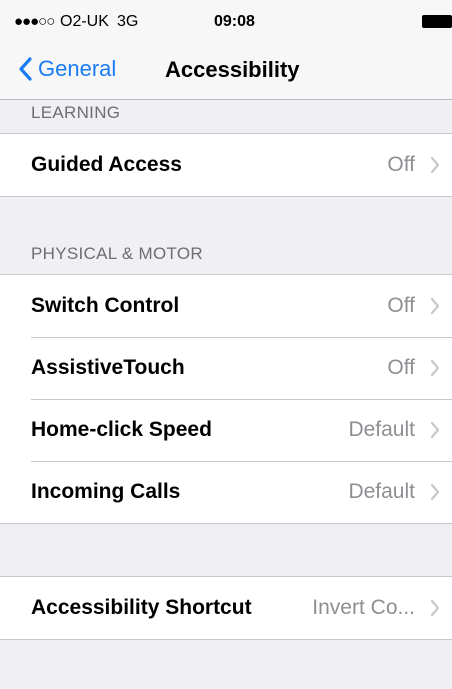  I want to click on network-type: 3G, so click(128, 21).